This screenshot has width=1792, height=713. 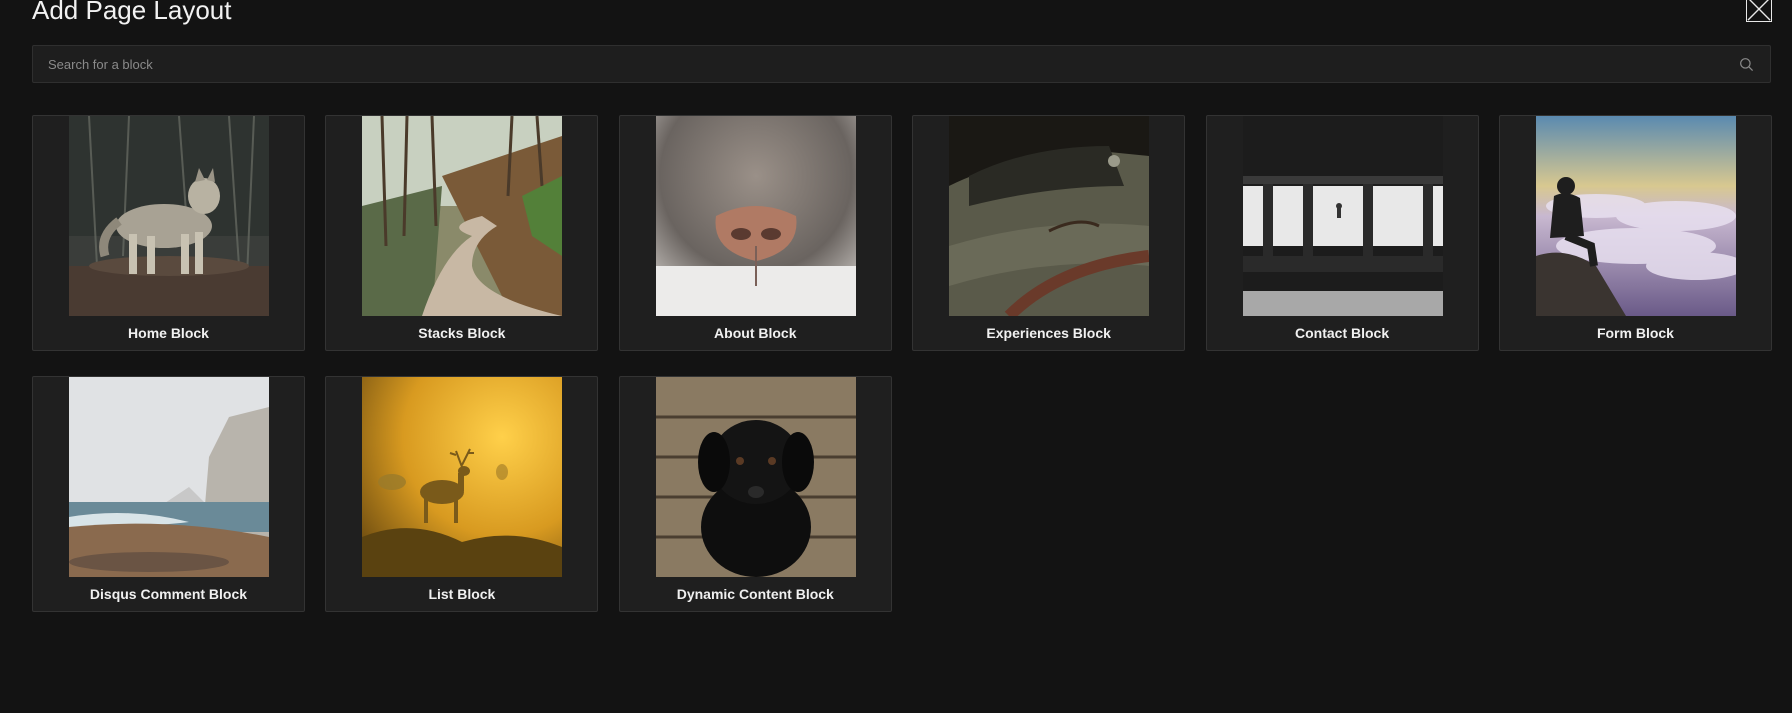 What do you see at coordinates (1635, 333) in the screenshot?
I see `block-label: Form Block` at bounding box center [1635, 333].